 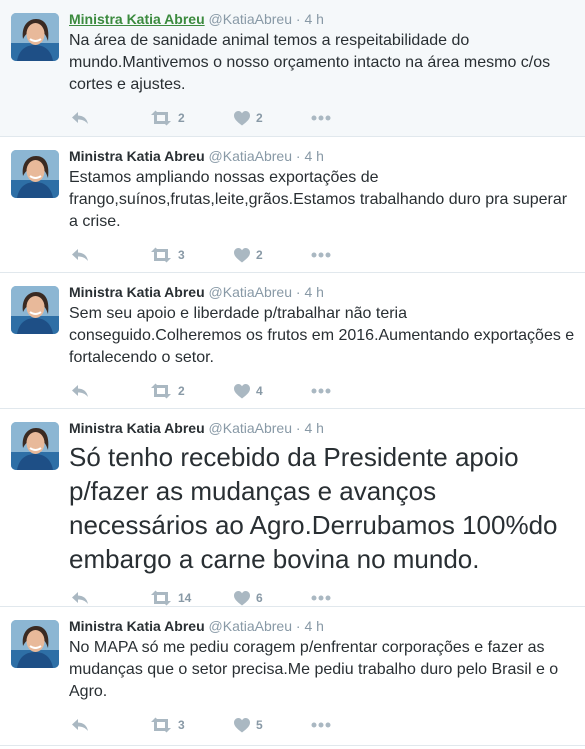 What do you see at coordinates (259, 598) in the screenshot?
I see `like-count: 6` at bounding box center [259, 598].